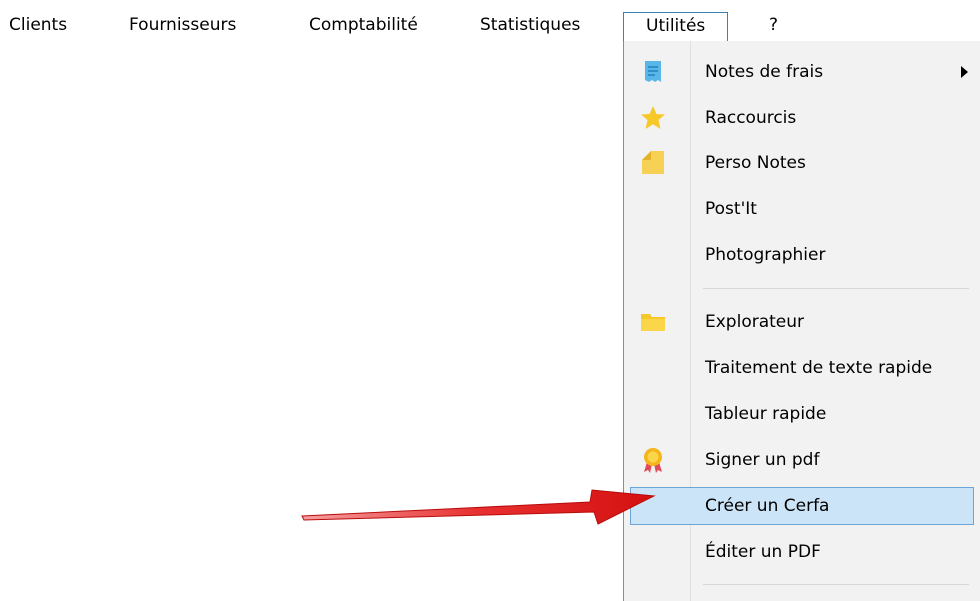 Image resolution: width=980 pixels, height=601 pixels. What do you see at coordinates (182, 27) in the screenshot?
I see `menu-fournisseurs: Fournisseurs` at bounding box center [182, 27].